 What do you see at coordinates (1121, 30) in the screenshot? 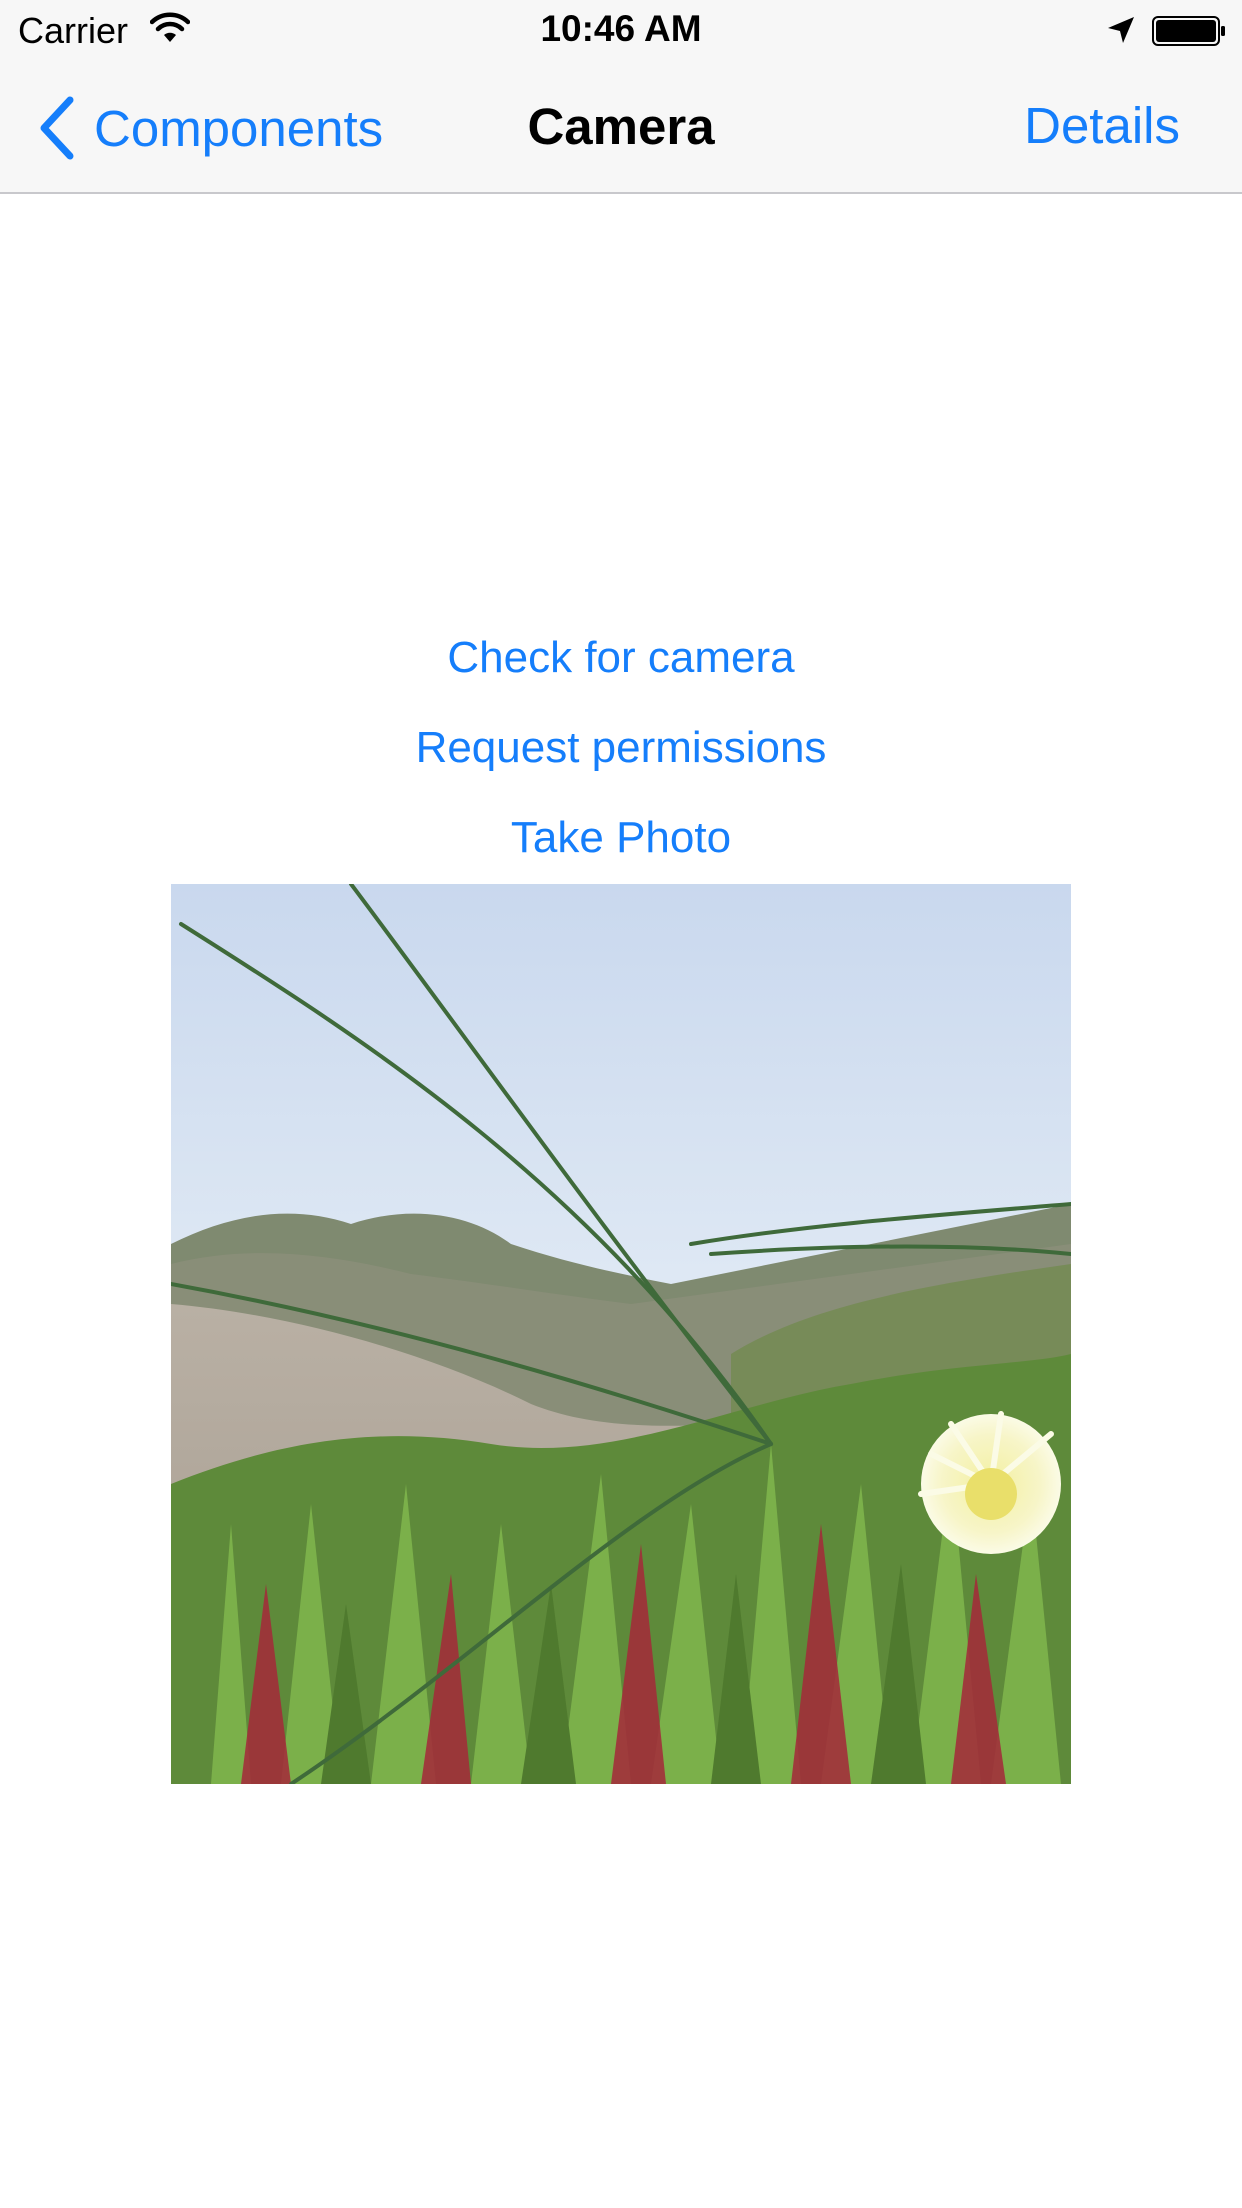
I see `location-arrow-icon` at bounding box center [1121, 30].